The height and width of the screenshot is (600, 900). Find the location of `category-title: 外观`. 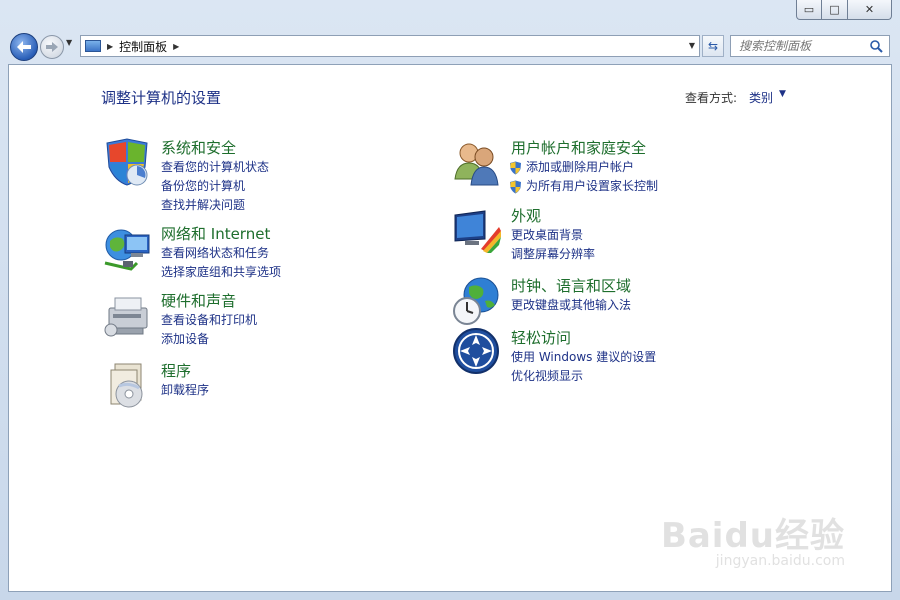

category-title: 外观 is located at coordinates (526, 215).